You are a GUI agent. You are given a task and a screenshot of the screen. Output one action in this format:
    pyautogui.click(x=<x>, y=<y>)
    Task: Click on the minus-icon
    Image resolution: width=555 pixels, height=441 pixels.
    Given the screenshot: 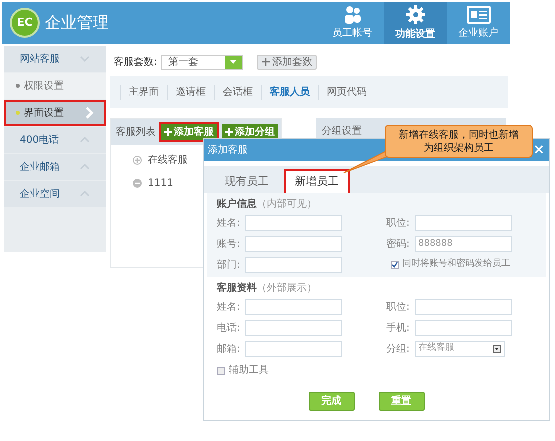 What is the action you would take?
    pyautogui.click(x=137, y=183)
    